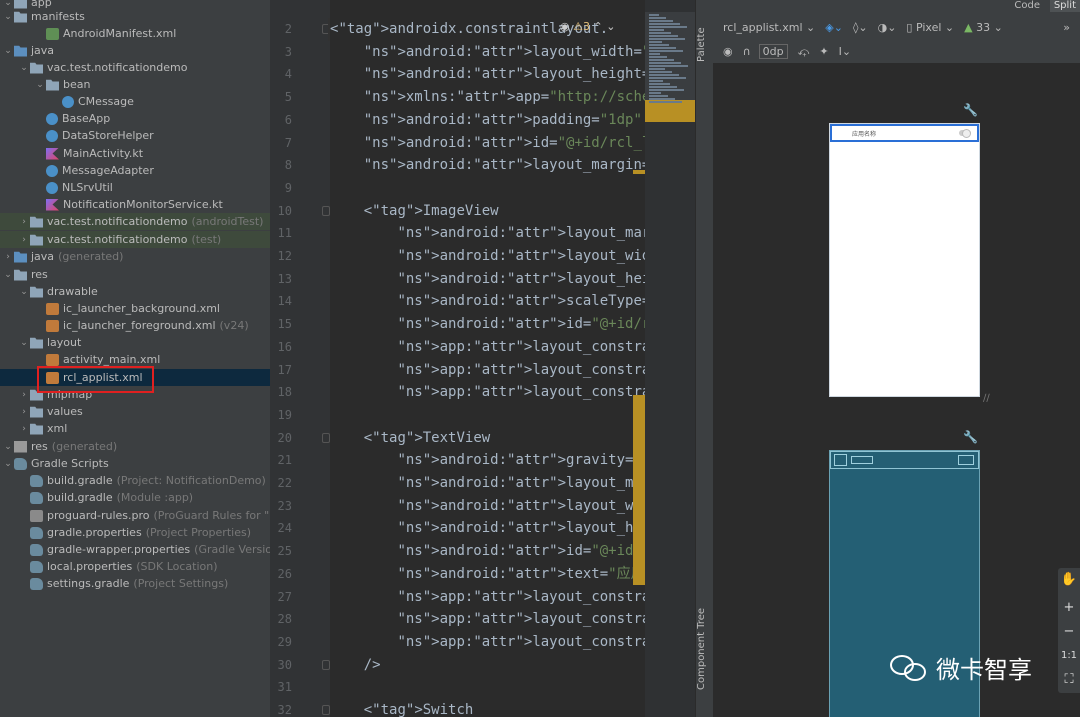 The width and height of the screenshot is (1080, 717). I want to click on tab-component-tree: Component Tree, so click(705, 649).